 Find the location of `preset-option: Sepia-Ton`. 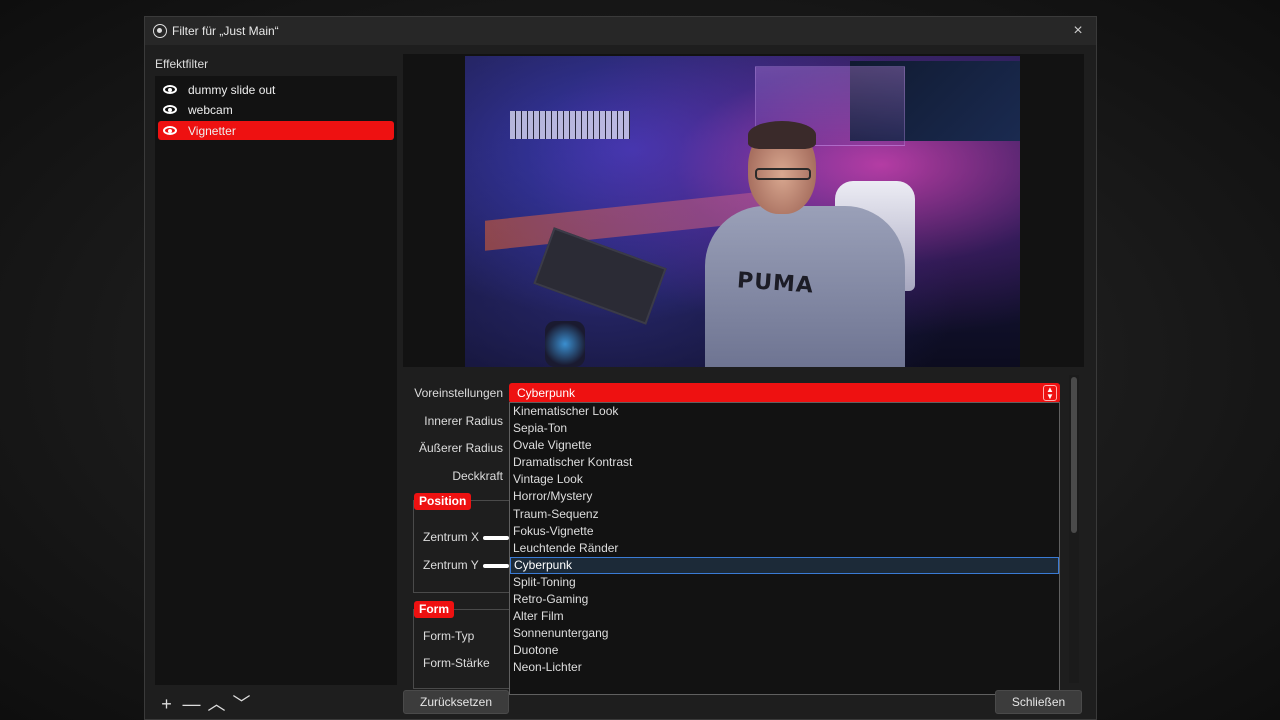

preset-option: Sepia-Ton is located at coordinates (784, 428).